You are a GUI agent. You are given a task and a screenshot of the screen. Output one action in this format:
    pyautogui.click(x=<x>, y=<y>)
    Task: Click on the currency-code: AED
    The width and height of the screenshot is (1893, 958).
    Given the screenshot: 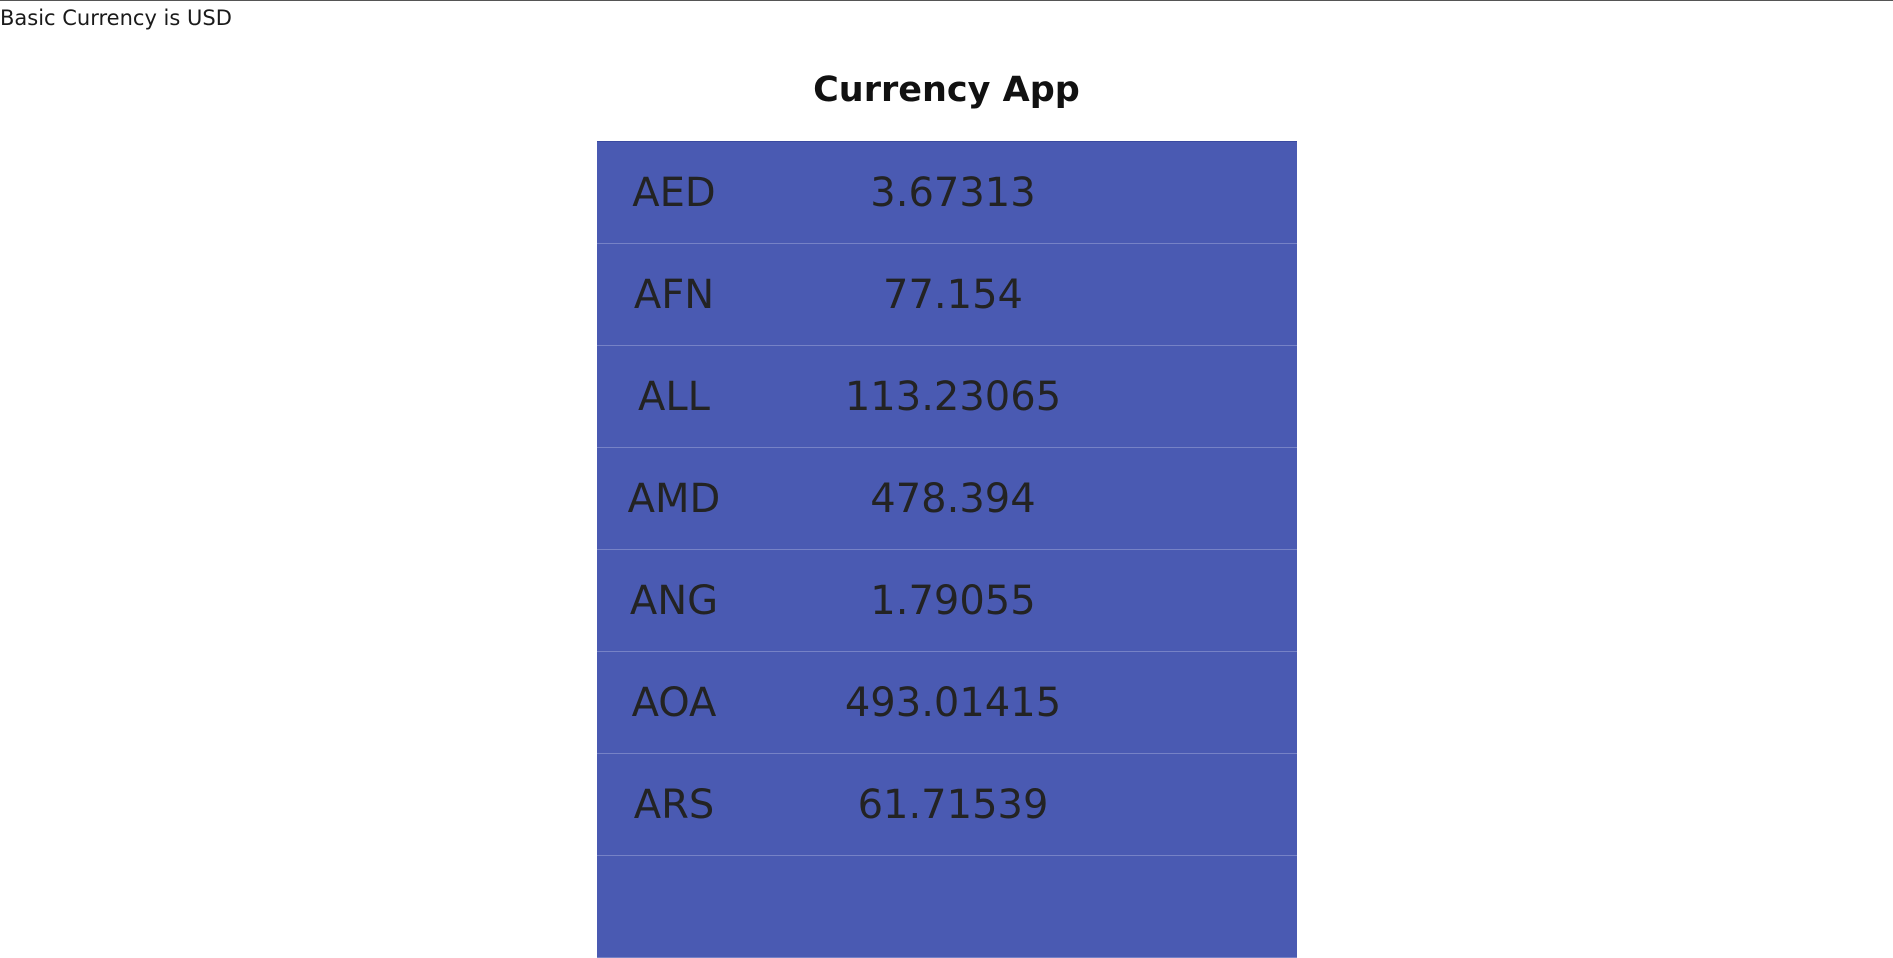 What is the action you would take?
    pyautogui.click(x=674, y=192)
    